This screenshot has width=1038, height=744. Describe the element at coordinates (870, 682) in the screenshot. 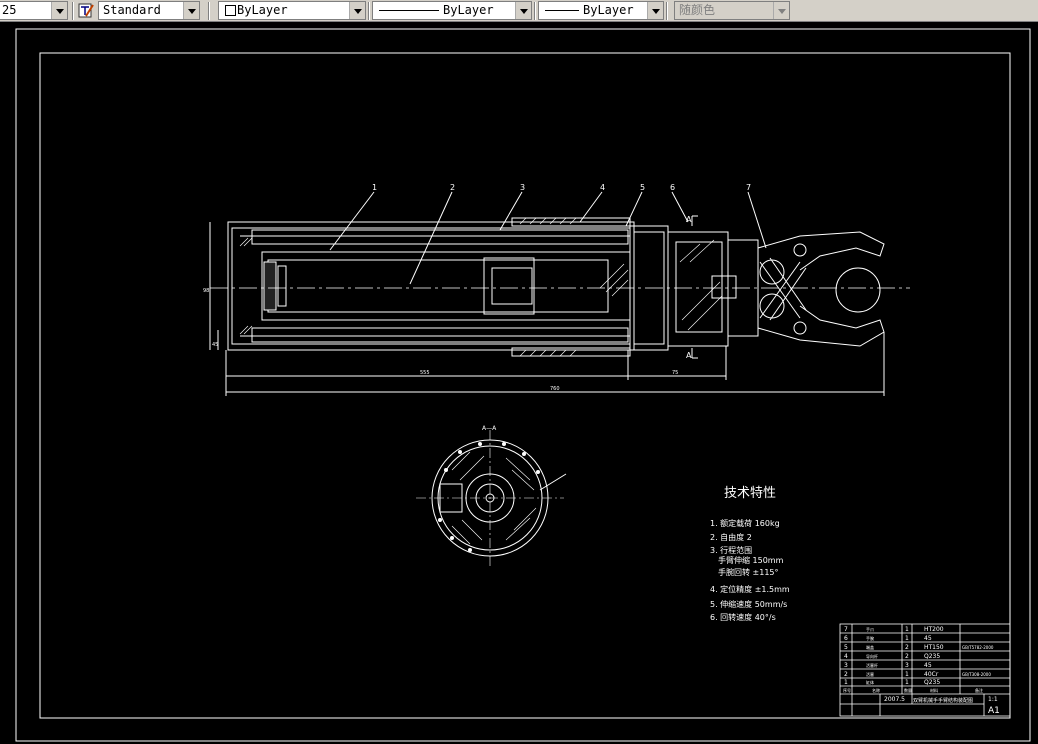

I see `bom-name: 缸体` at that location.